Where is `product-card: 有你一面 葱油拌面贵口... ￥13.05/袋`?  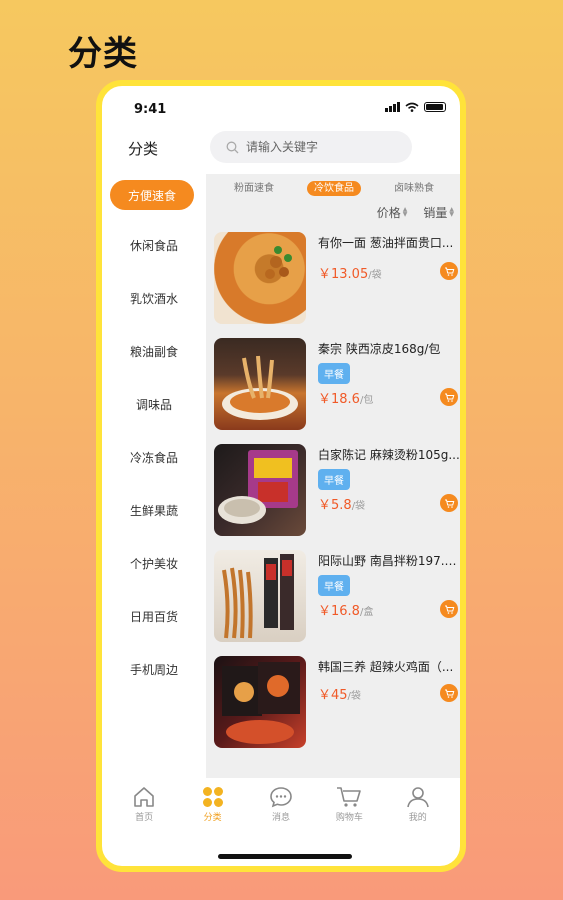 product-card: 有你一面 葱油拌面贵口... ￥13.05/袋 is located at coordinates (333, 279).